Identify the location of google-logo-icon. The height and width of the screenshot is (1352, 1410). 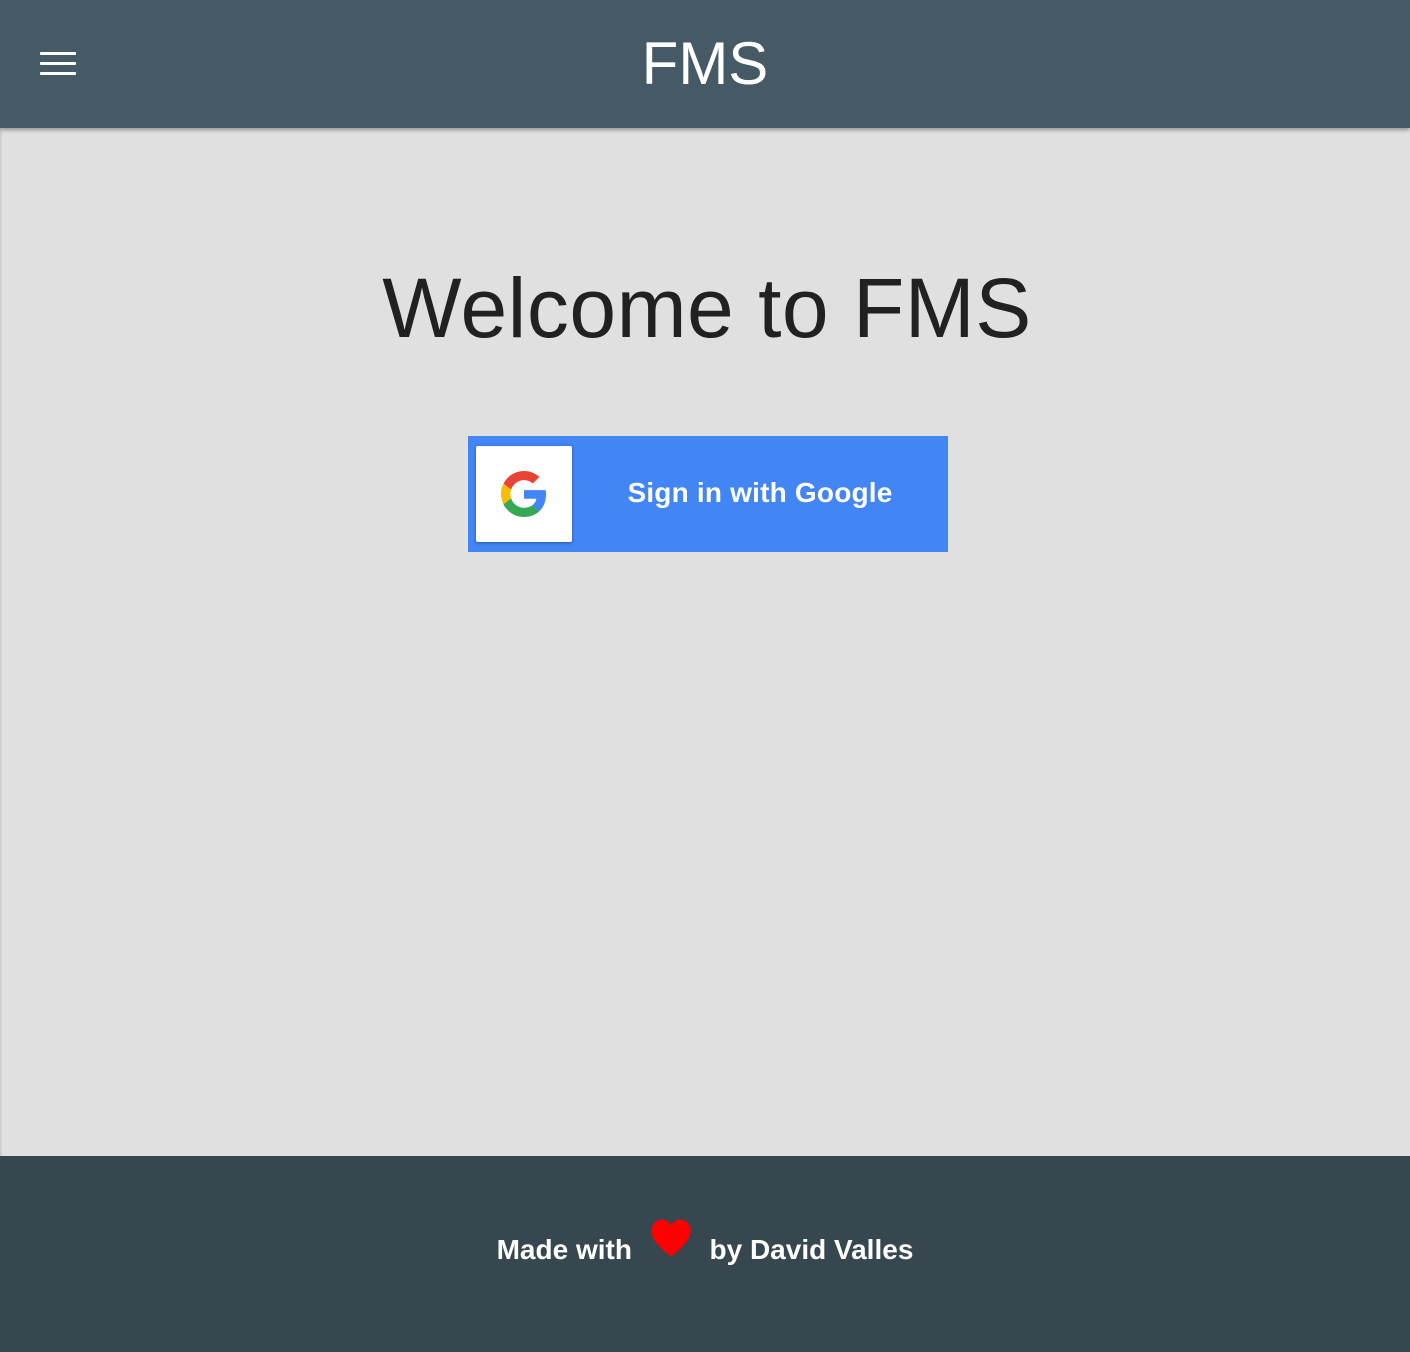
(524, 494).